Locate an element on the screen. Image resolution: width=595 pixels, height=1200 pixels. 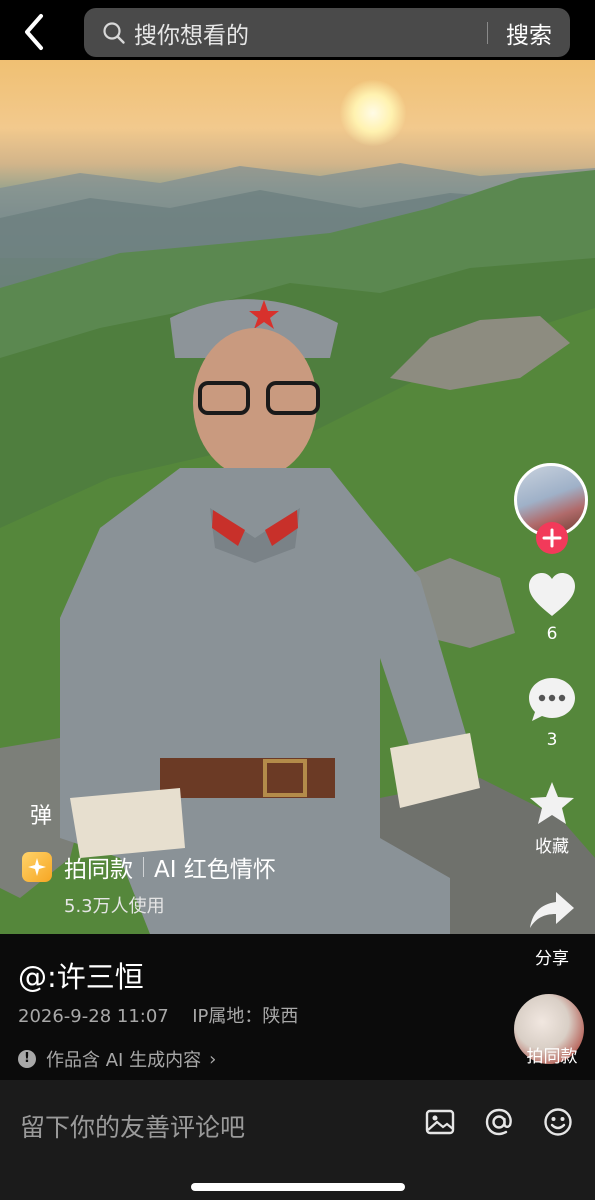
home-indicator is located at coordinates (298, 1187).